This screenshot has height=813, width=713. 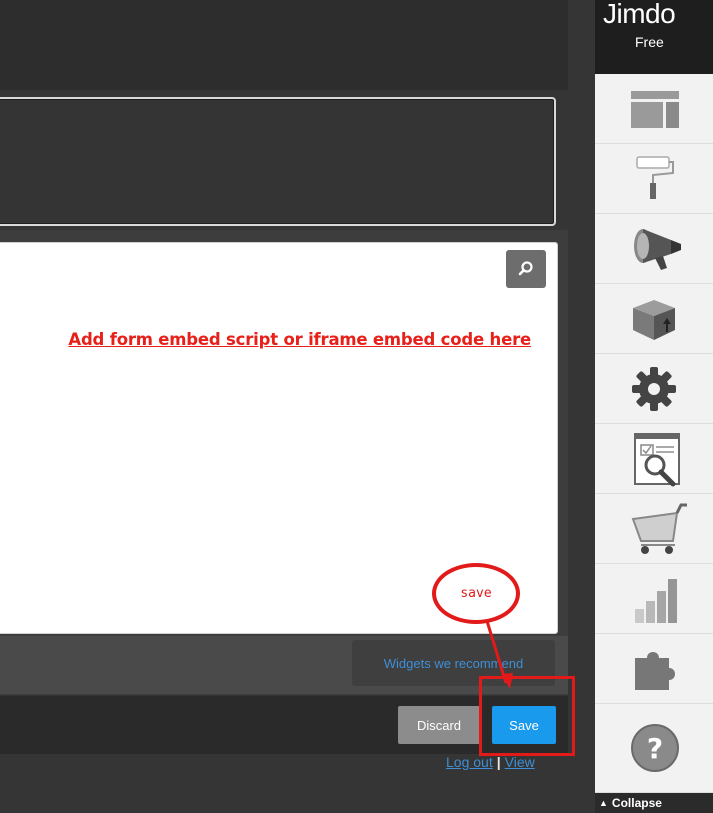 What do you see at coordinates (278, 161) in the screenshot?
I see `widget-title-field` at bounding box center [278, 161].